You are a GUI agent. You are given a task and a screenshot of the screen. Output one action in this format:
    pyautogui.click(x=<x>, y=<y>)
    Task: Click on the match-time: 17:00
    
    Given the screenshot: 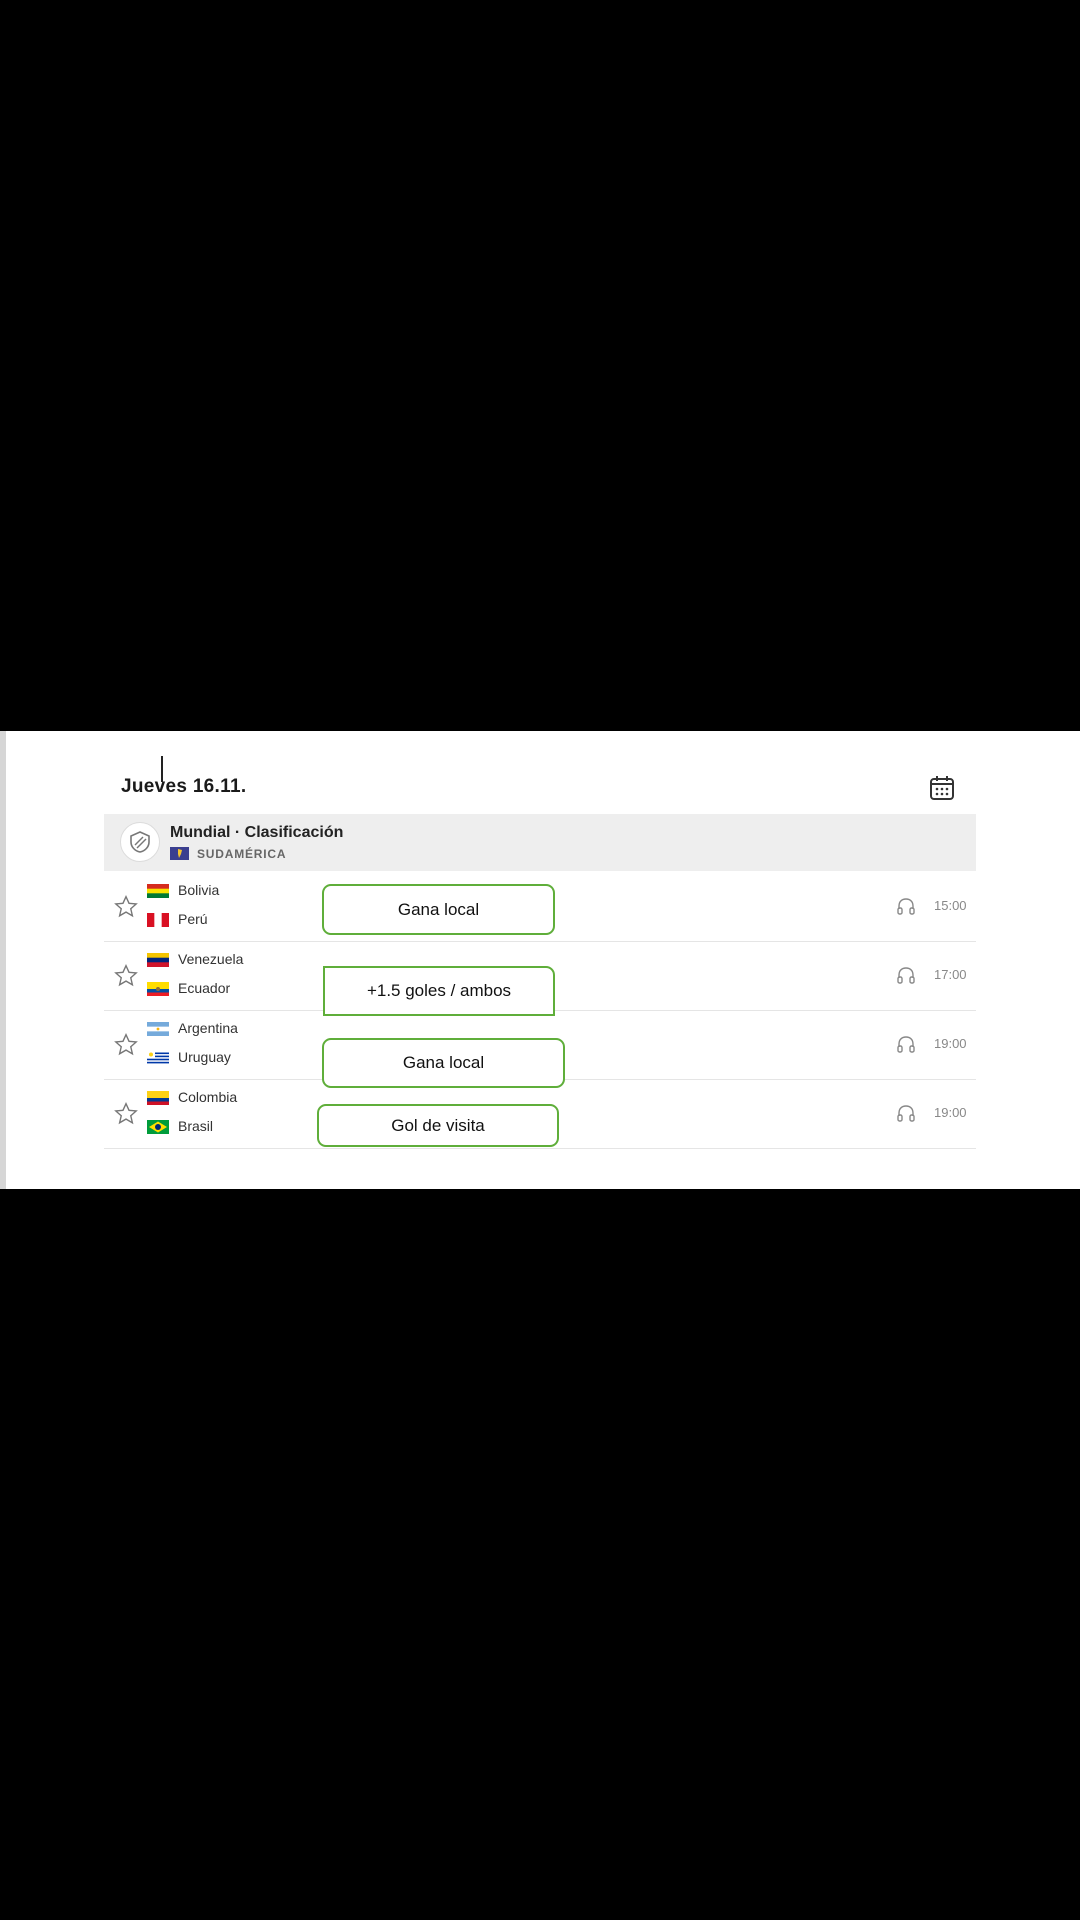 What is the action you would take?
    pyautogui.click(x=950, y=974)
    